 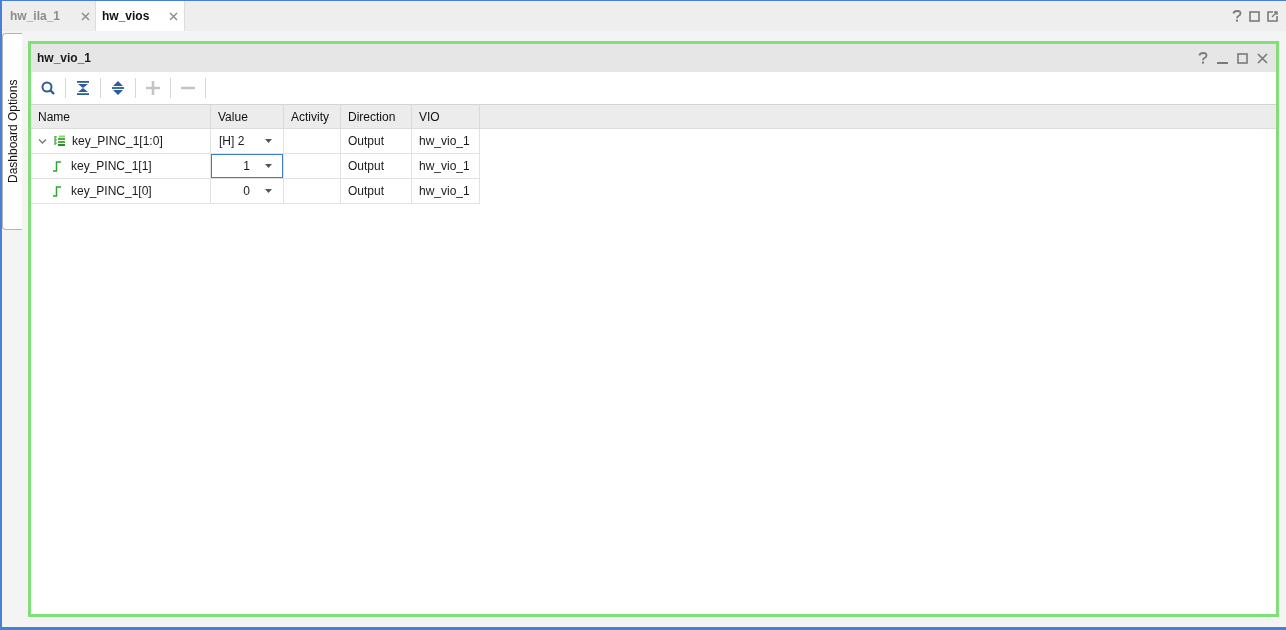 I want to click on value-dropdown: [H] 2, so click(x=247, y=141).